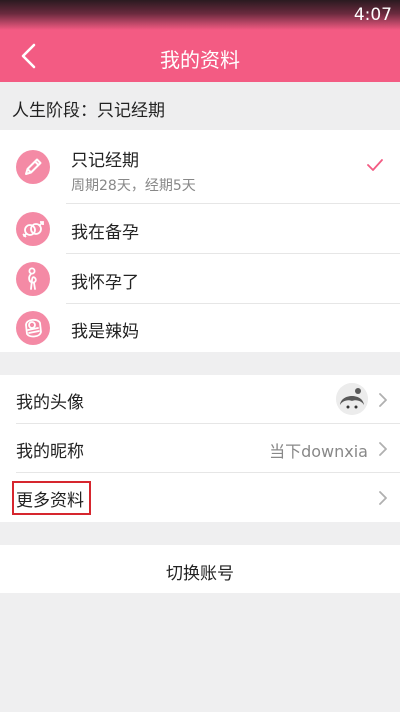  I want to click on nickname-row-label: 我的昵称, so click(50, 452).